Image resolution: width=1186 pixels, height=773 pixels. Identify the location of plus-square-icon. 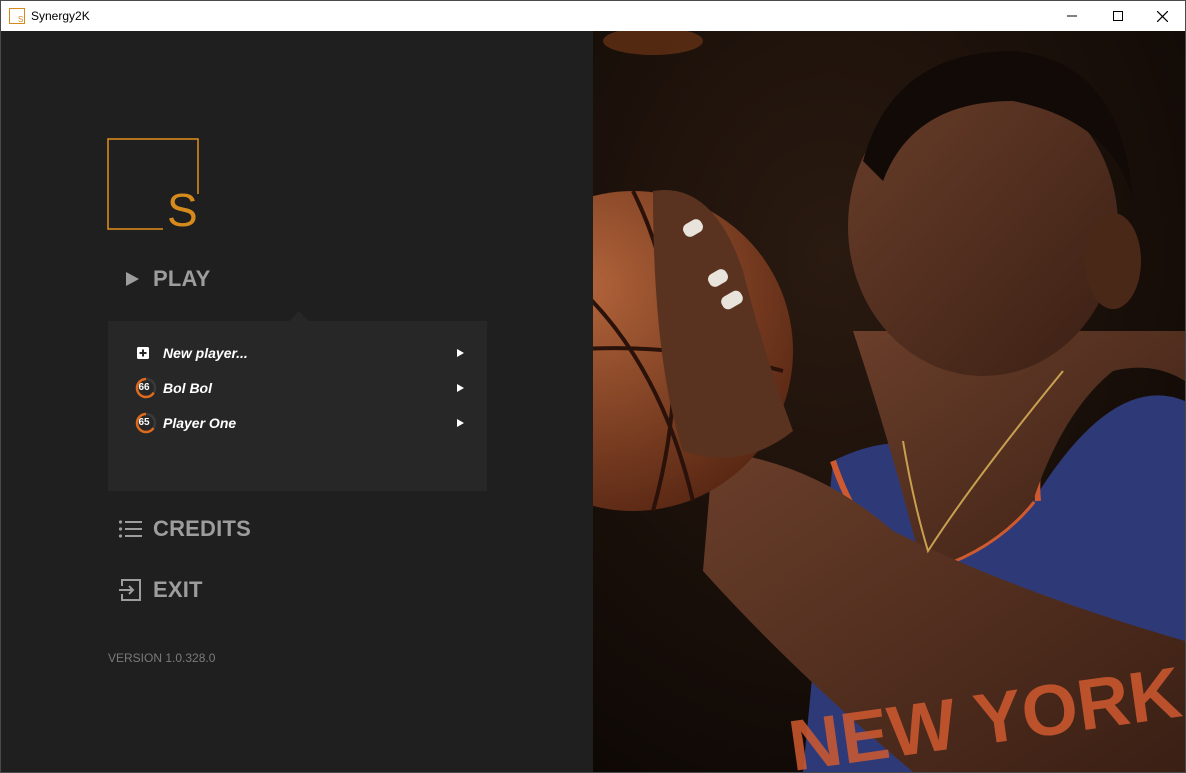
(143, 353).